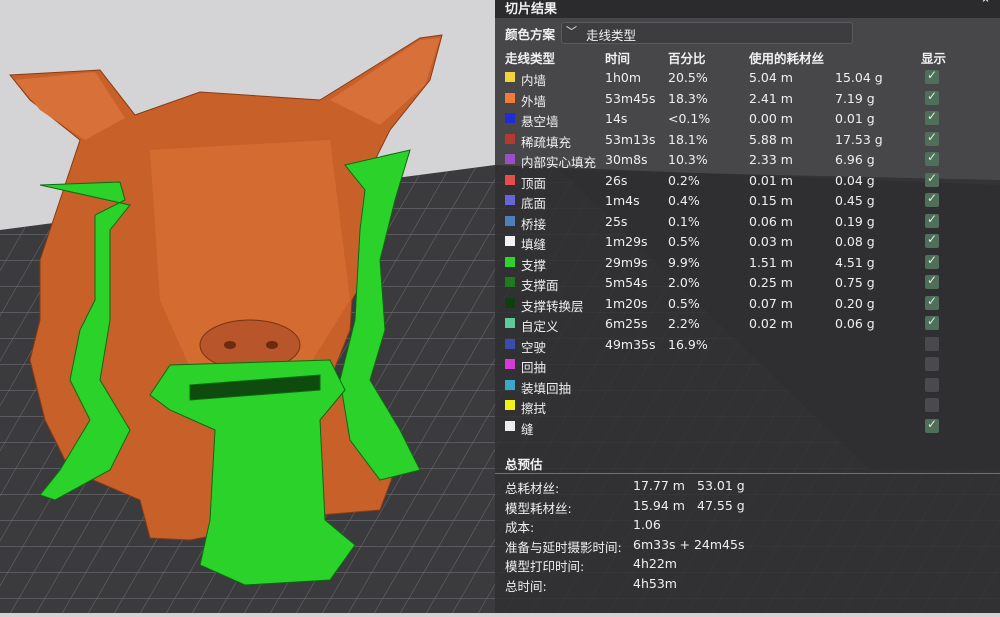 The image size is (1000, 617). Describe the element at coordinates (622, 200) in the screenshot. I see `feature-time: 1m4s` at that location.